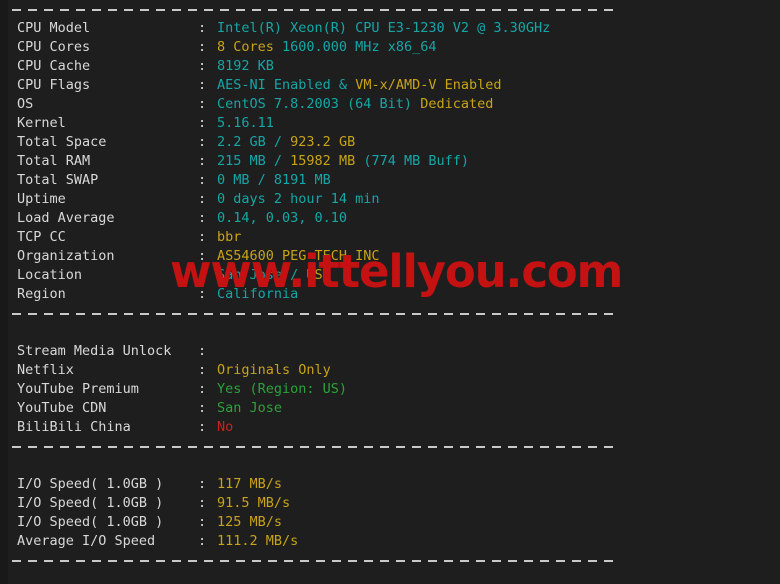 The width and height of the screenshot is (780, 584). What do you see at coordinates (66, 218) in the screenshot?
I see `row-label: Load Average` at bounding box center [66, 218].